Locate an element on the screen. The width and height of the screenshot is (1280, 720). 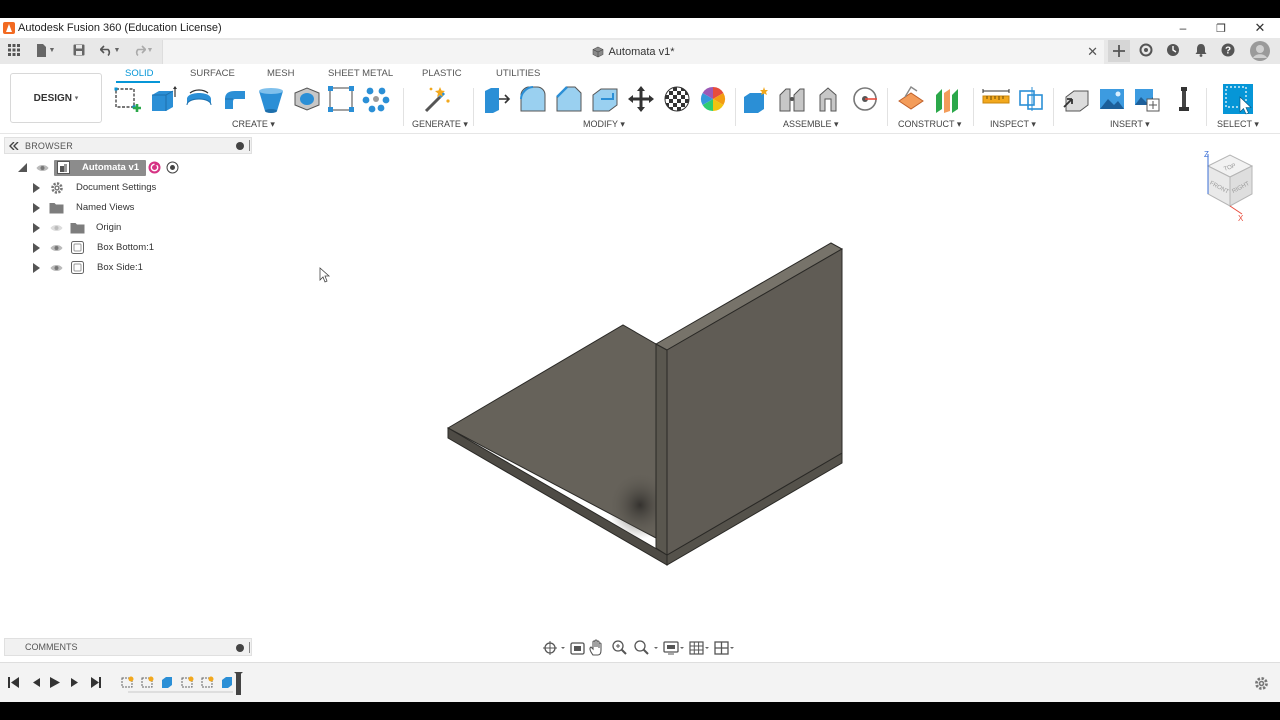
rectangular-pattern-icon is located at coordinates (341, 99).